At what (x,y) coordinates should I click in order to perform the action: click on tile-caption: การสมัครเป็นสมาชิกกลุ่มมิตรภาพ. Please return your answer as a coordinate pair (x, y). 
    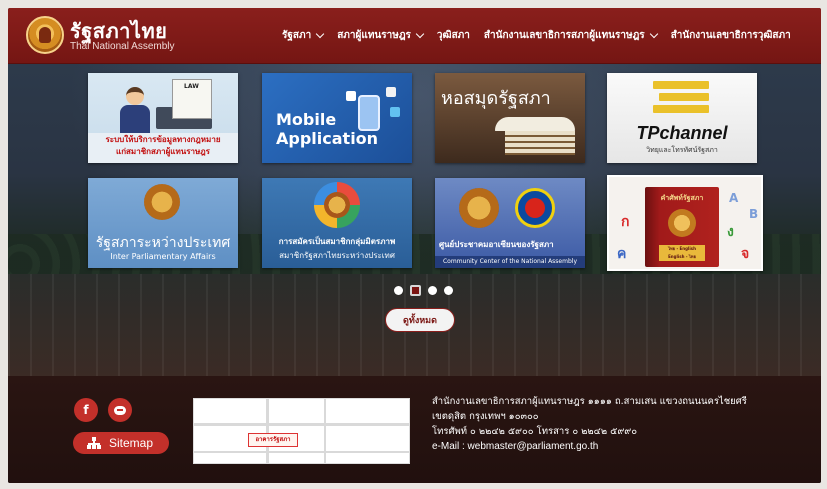
    Looking at the image, I should click on (337, 241).